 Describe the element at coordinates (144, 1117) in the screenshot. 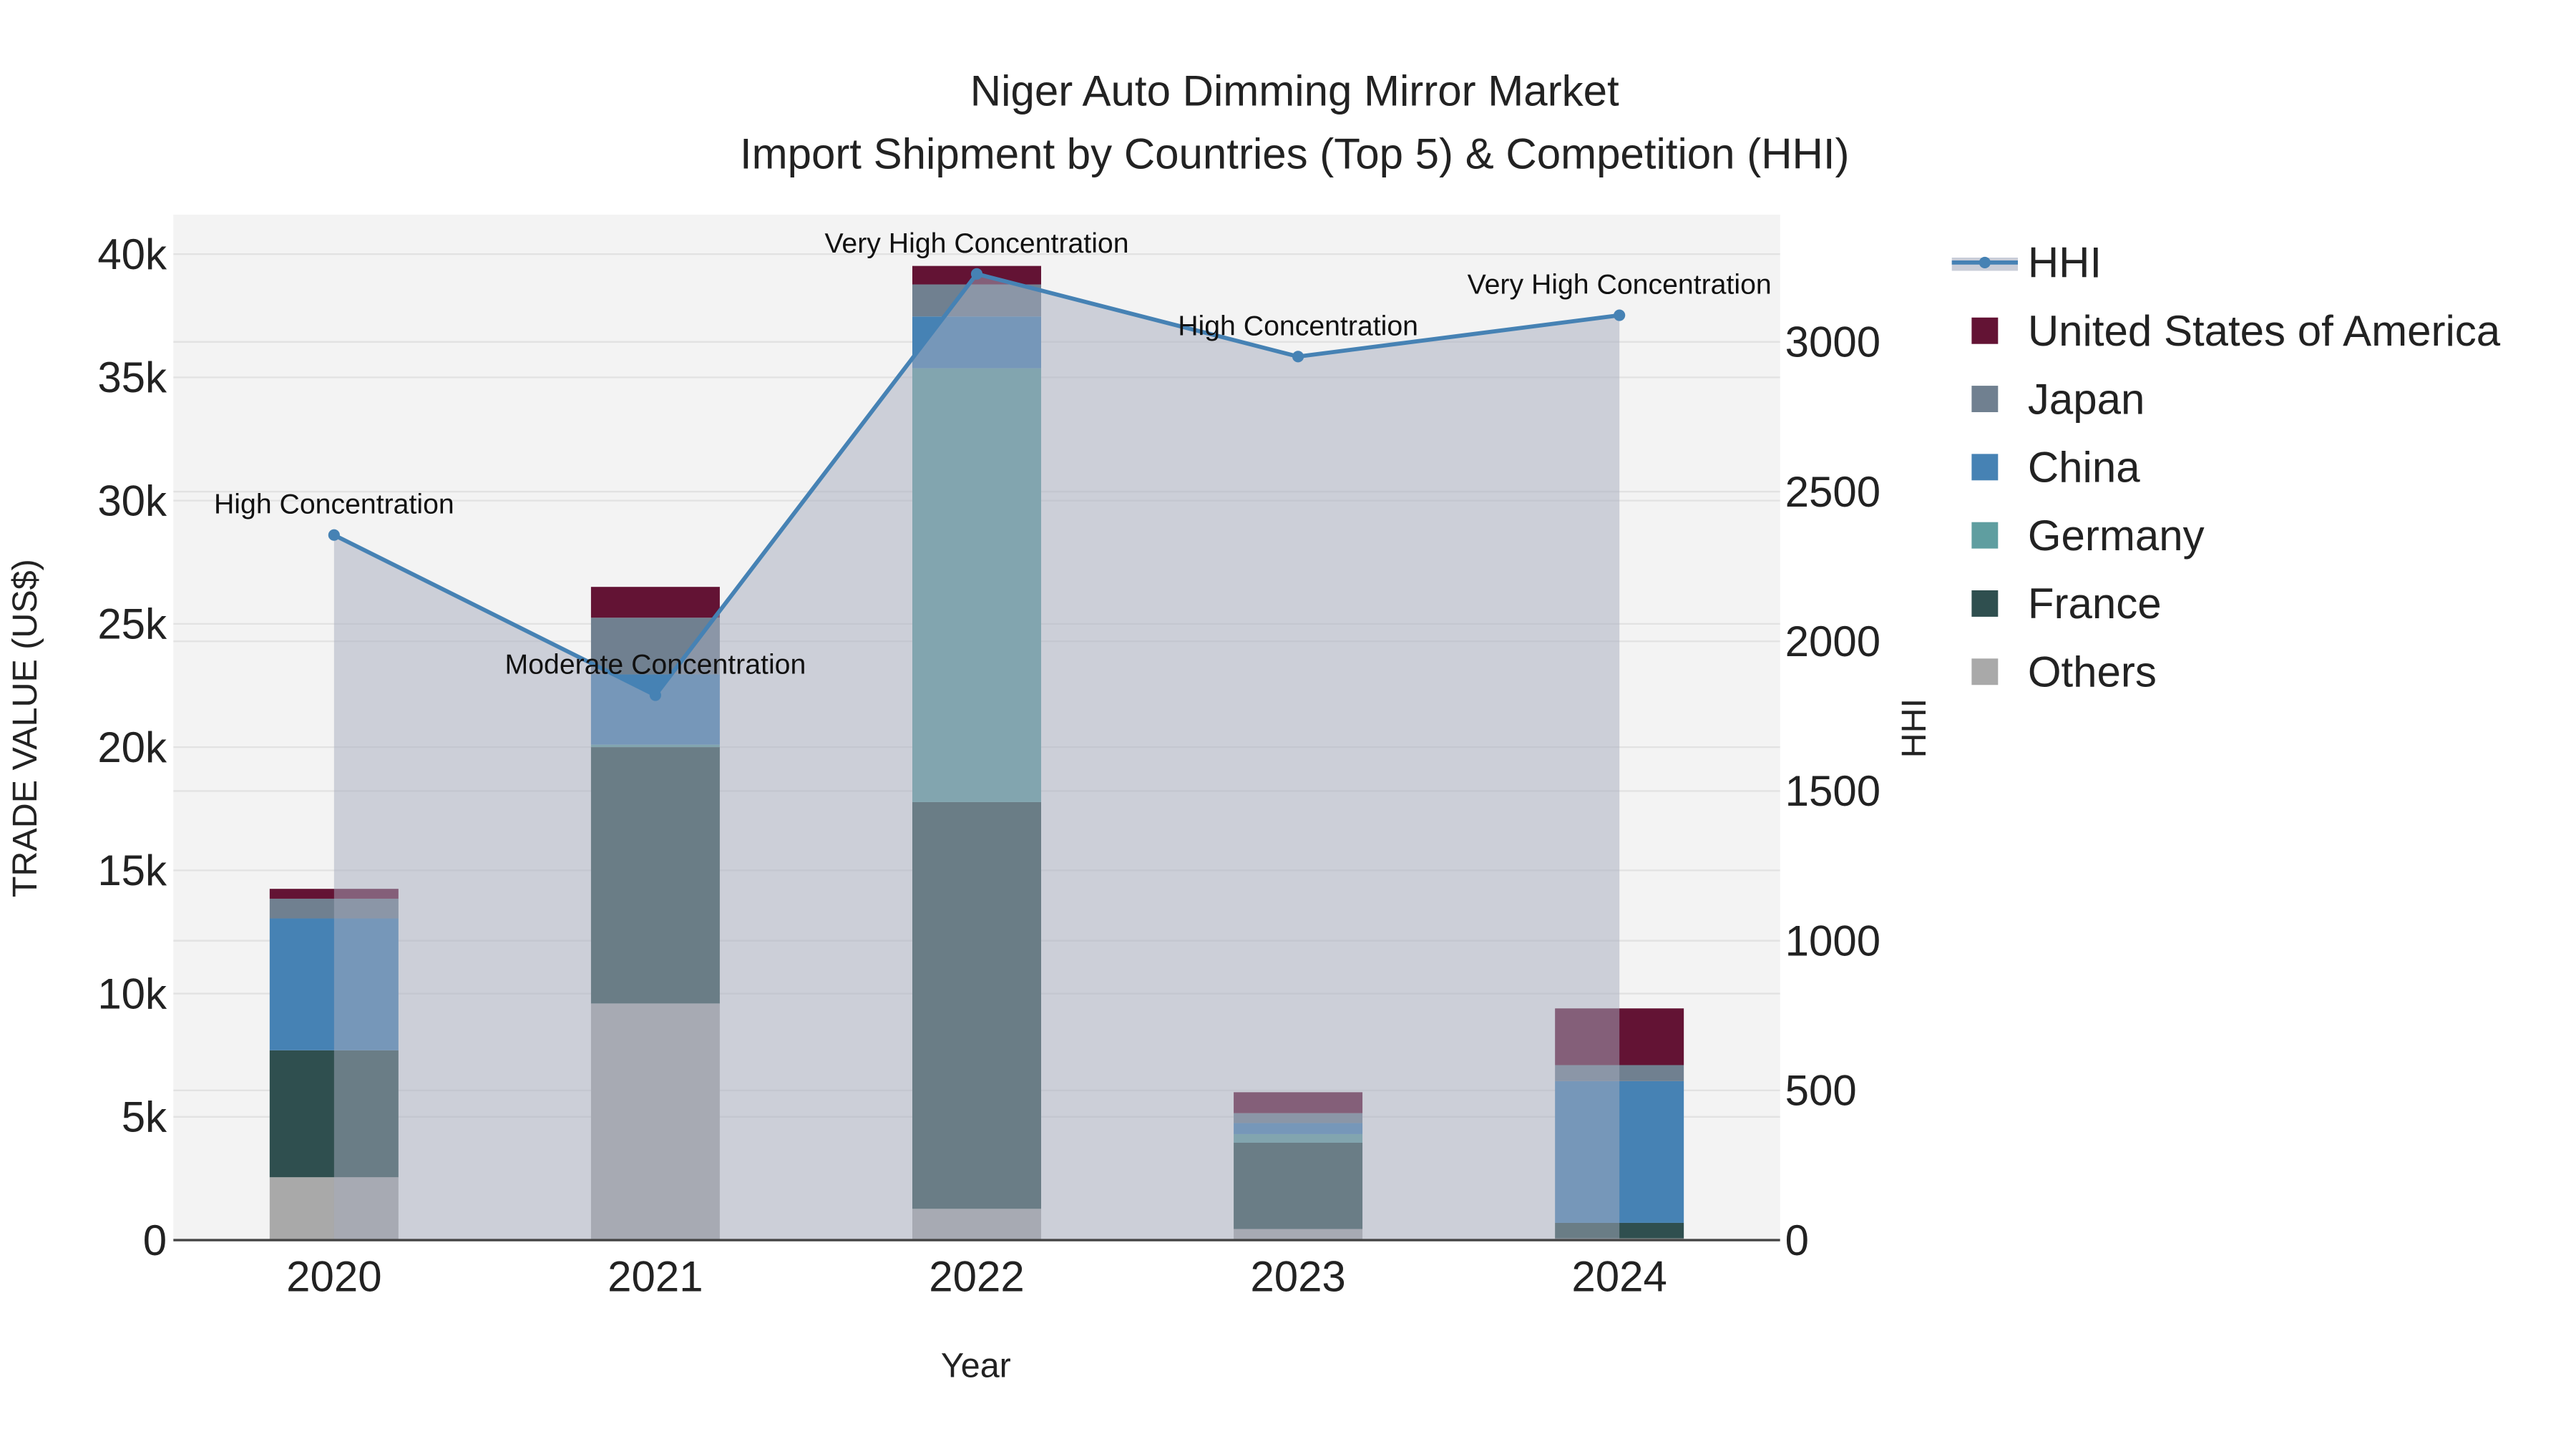

I see `y-tick-label: 5k` at that location.